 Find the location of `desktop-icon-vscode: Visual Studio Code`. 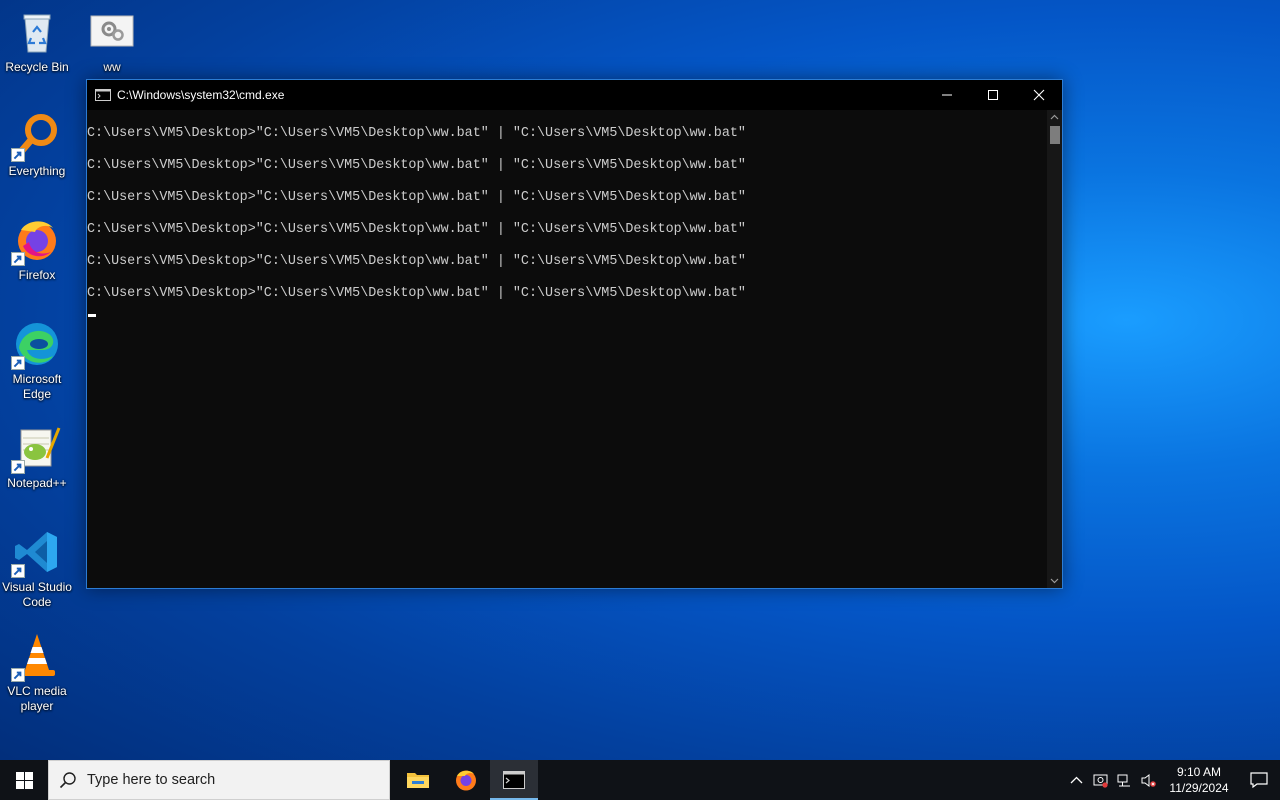

desktop-icon-vscode: Visual Studio Code is located at coordinates (37, 569).